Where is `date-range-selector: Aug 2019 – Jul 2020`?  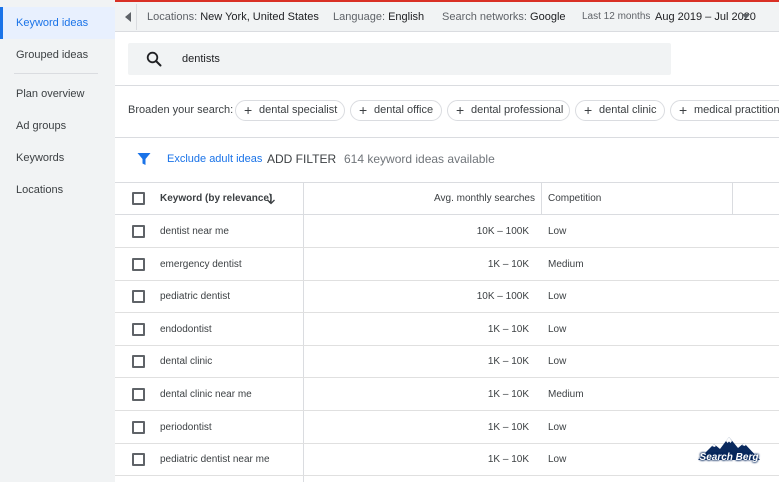 date-range-selector: Aug 2019 – Jul 2020 is located at coordinates (705, 17).